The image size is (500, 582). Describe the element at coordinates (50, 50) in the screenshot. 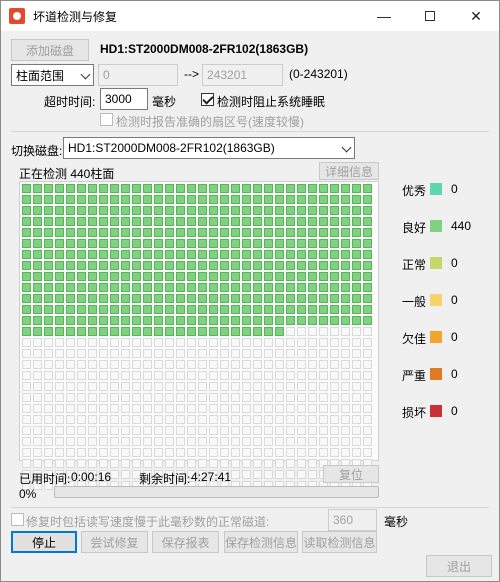

I see `add-disk-button: 添加磁盘` at that location.